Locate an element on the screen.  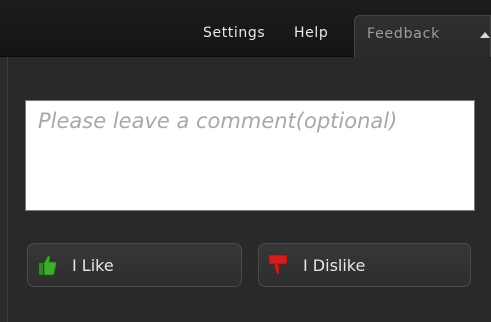
menu-help: Help is located at coordinates (311, 33).